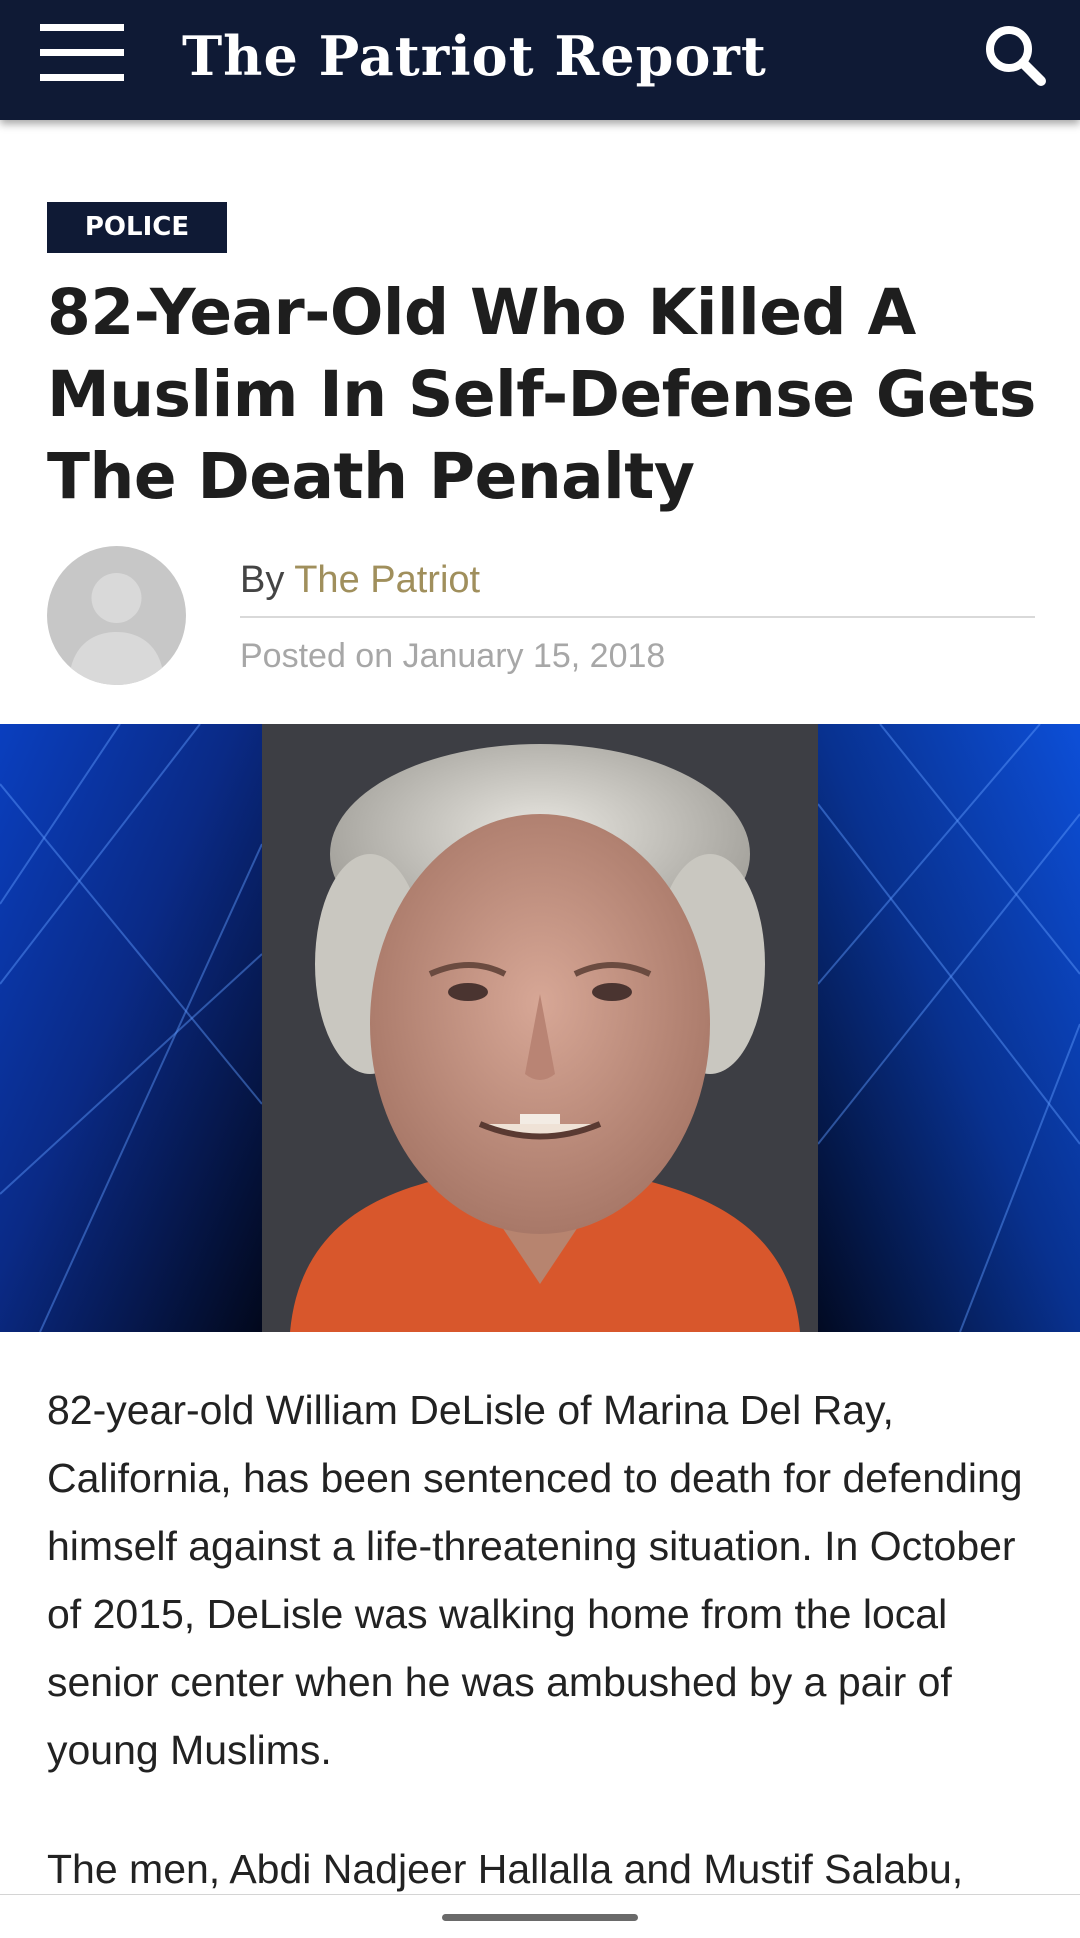  Describe the element at coordinates (321, 656) in the screenshot. I see `posted-prefix: Posted on` at that location.